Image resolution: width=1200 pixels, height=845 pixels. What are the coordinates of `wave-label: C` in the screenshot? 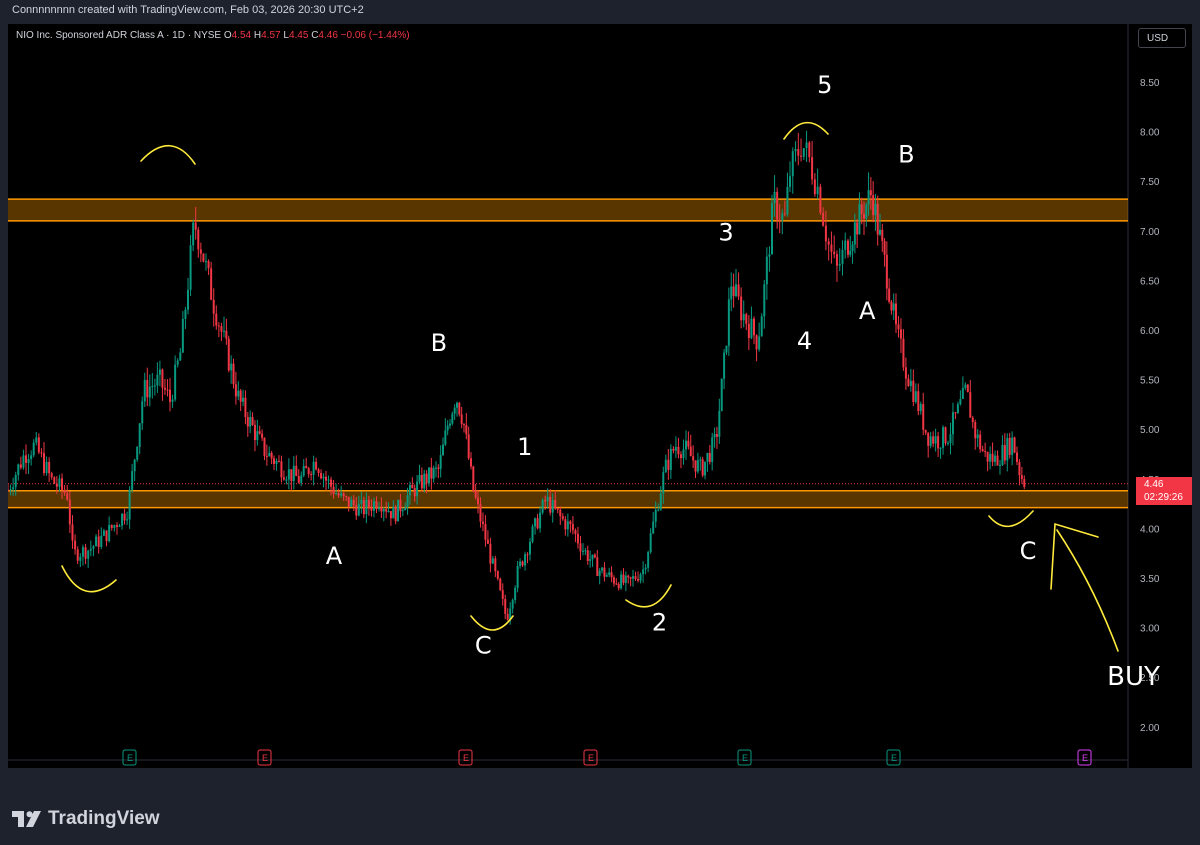 It's located at (483, 645).